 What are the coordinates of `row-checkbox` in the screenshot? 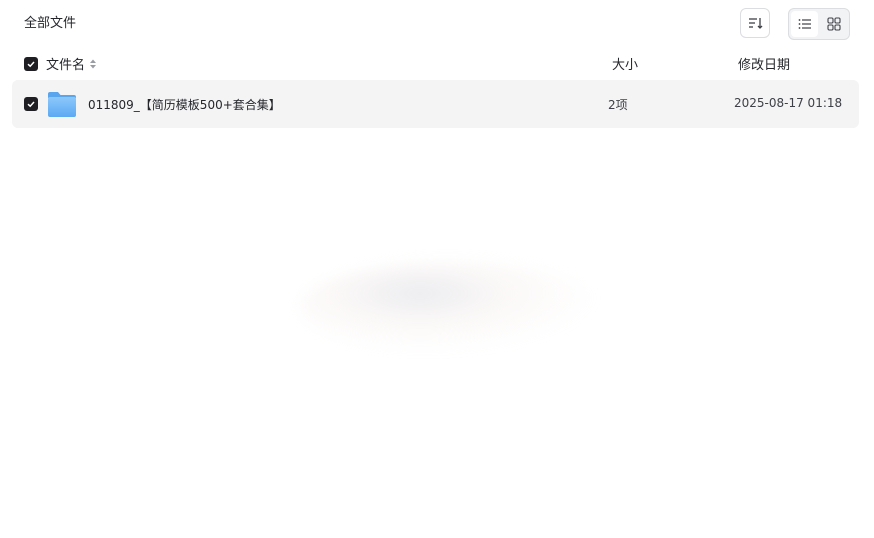 It's located at (31, 104).